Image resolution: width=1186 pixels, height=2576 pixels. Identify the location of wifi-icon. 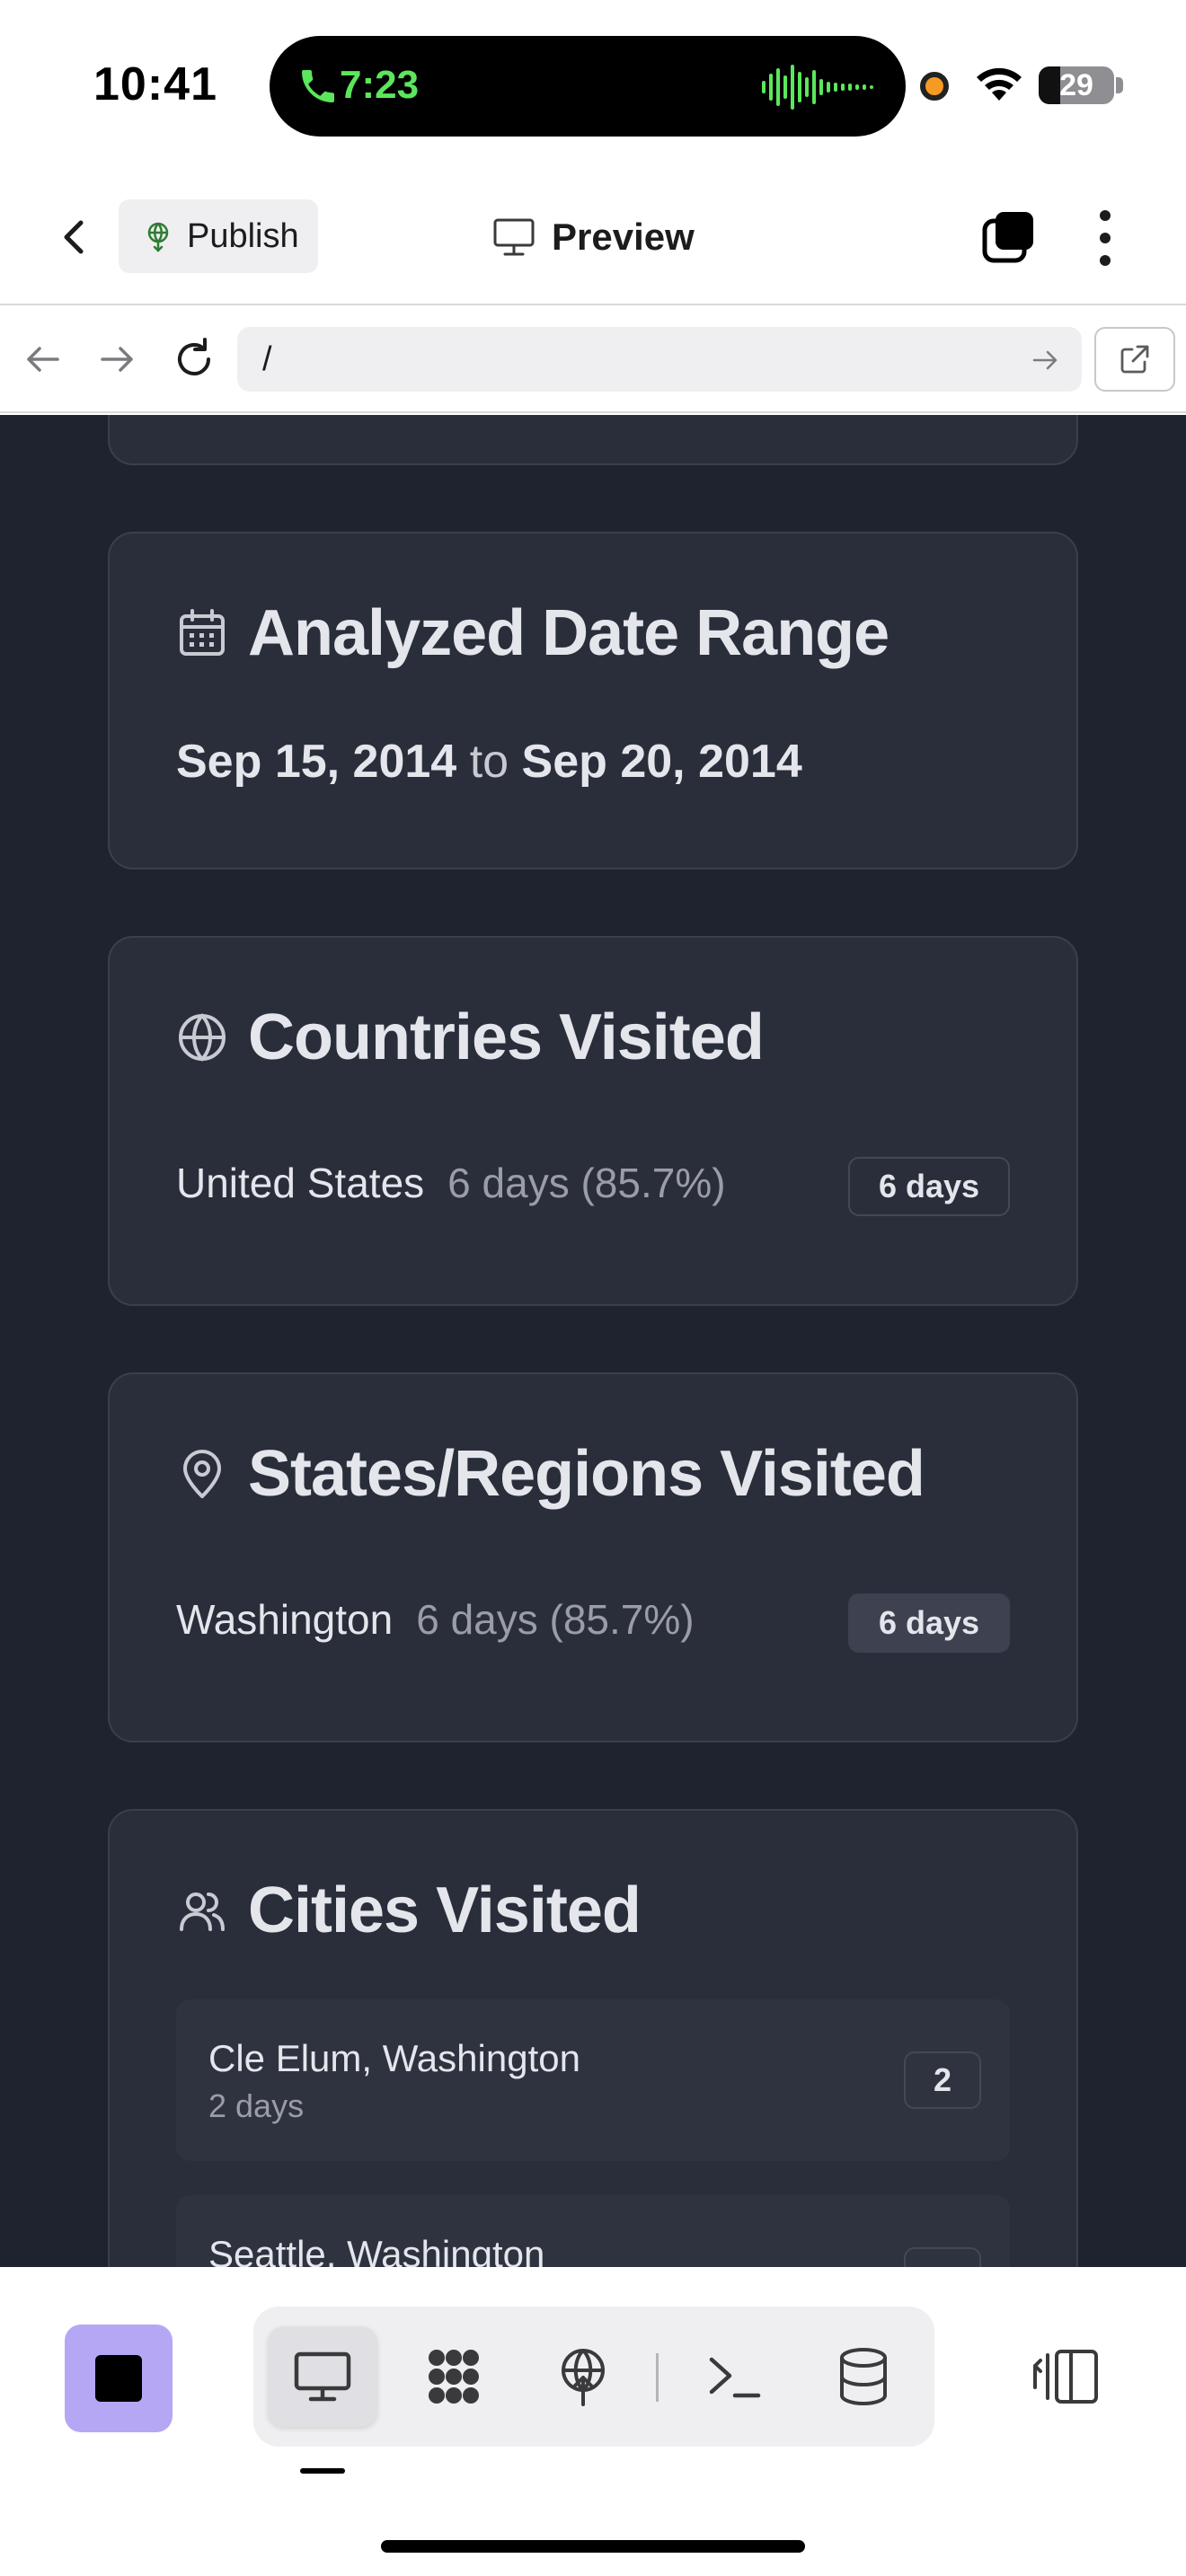
(999, 84).